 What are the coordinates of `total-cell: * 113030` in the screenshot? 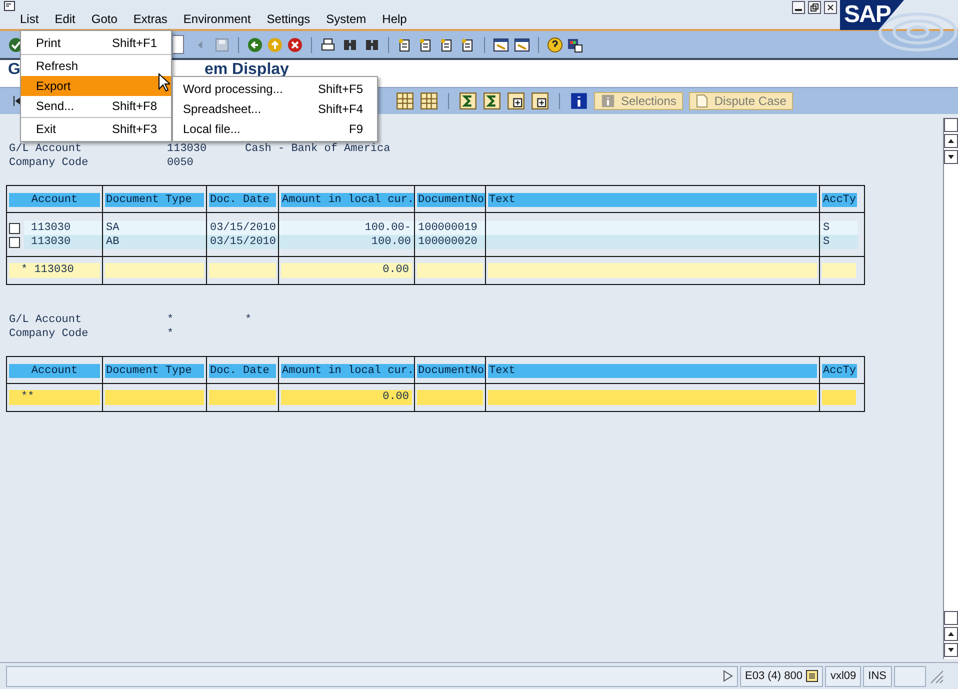 It's located at (54, 270).